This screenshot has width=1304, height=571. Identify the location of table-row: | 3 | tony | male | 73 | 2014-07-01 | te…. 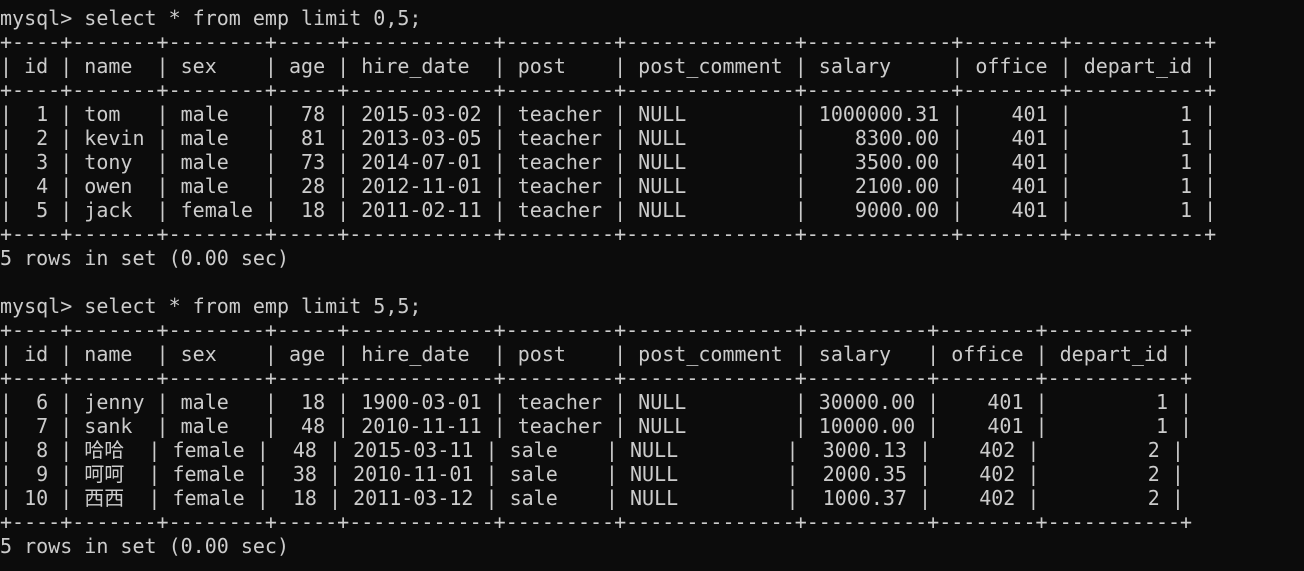
(608, 162).